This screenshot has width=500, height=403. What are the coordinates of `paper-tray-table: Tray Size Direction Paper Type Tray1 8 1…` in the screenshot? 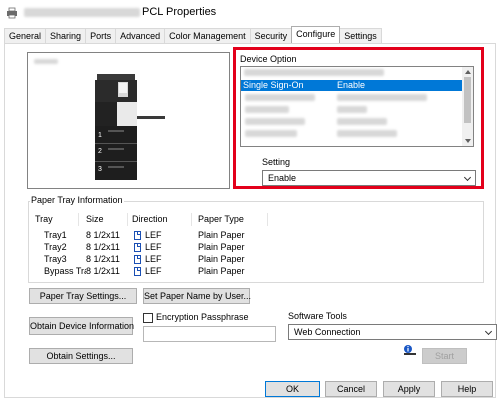 It's located at (150, 243).